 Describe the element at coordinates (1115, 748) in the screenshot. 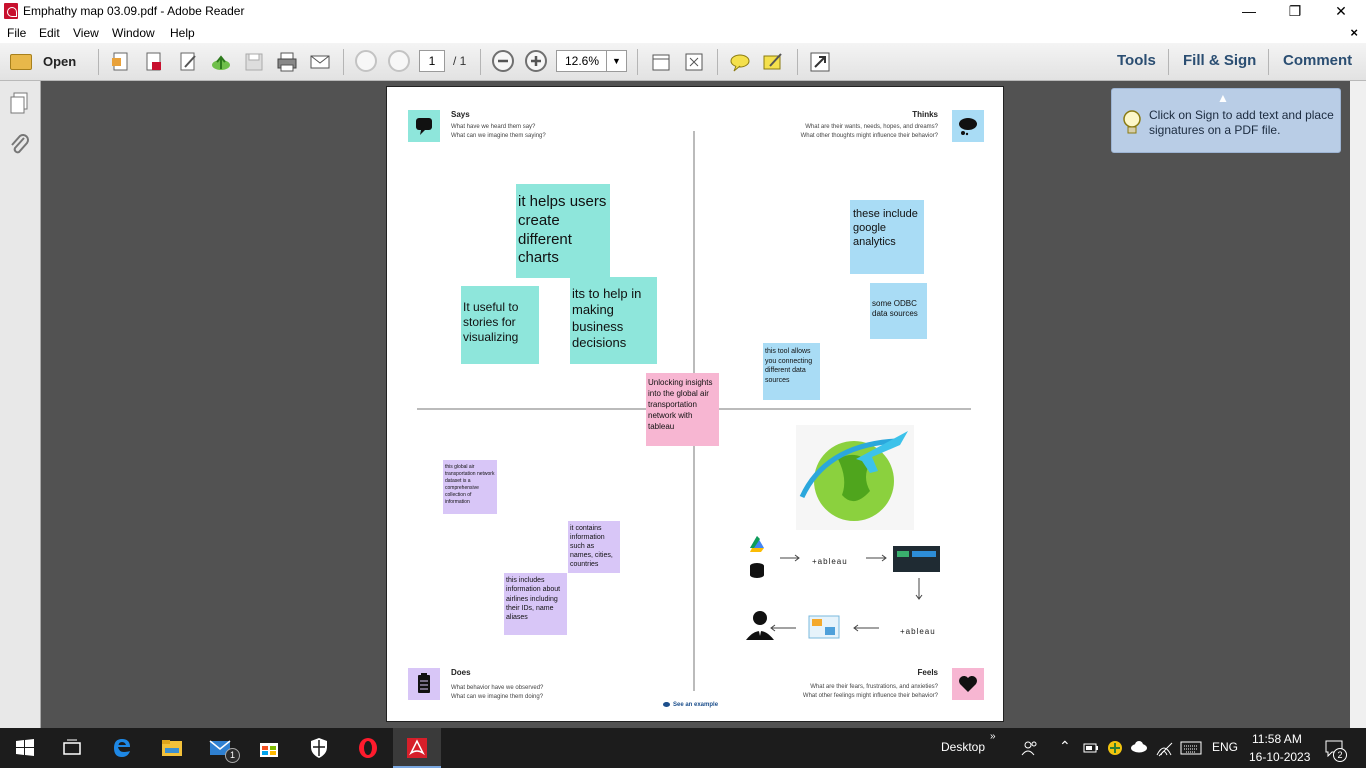

I see `update-icon` at that location.